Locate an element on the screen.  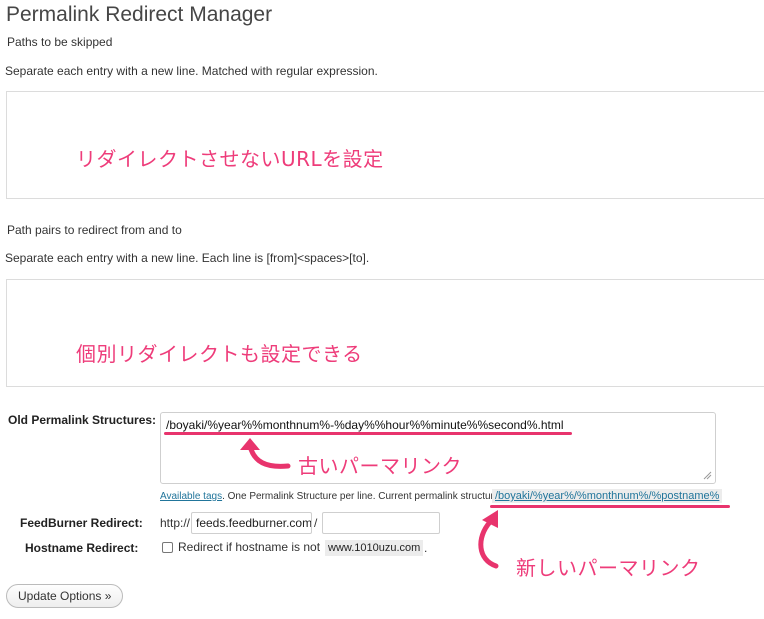
current-structure-code: /boyaki/%year%/%monthnum%/%postname% is located at coordinates (607, 496).